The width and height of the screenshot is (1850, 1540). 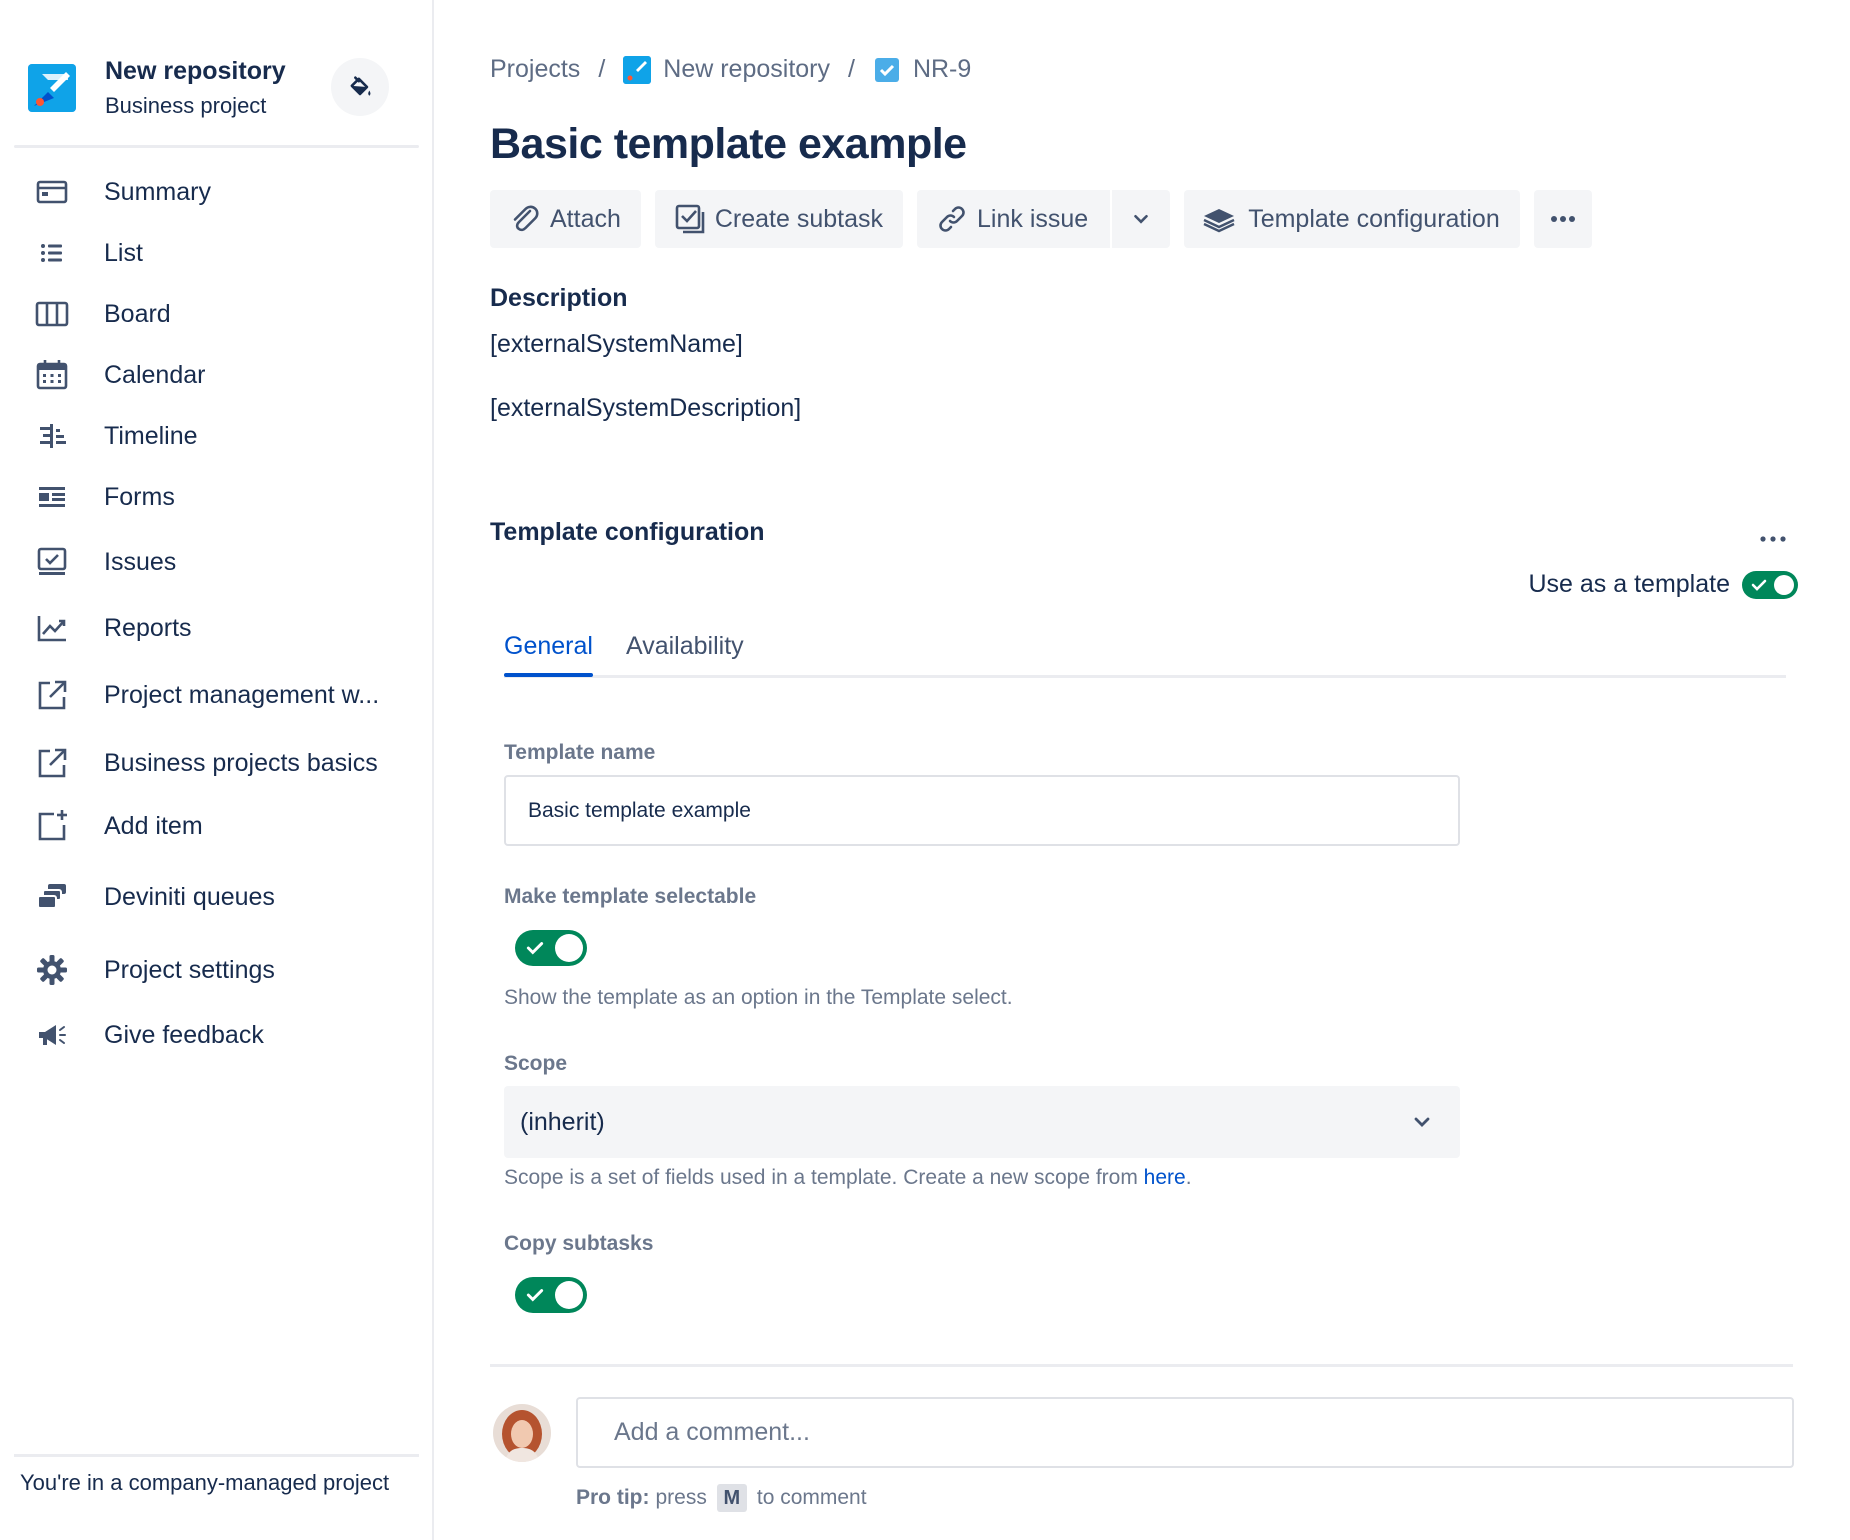 I want to click on template-name-input: Basic template example, so click(x=982, y=810).